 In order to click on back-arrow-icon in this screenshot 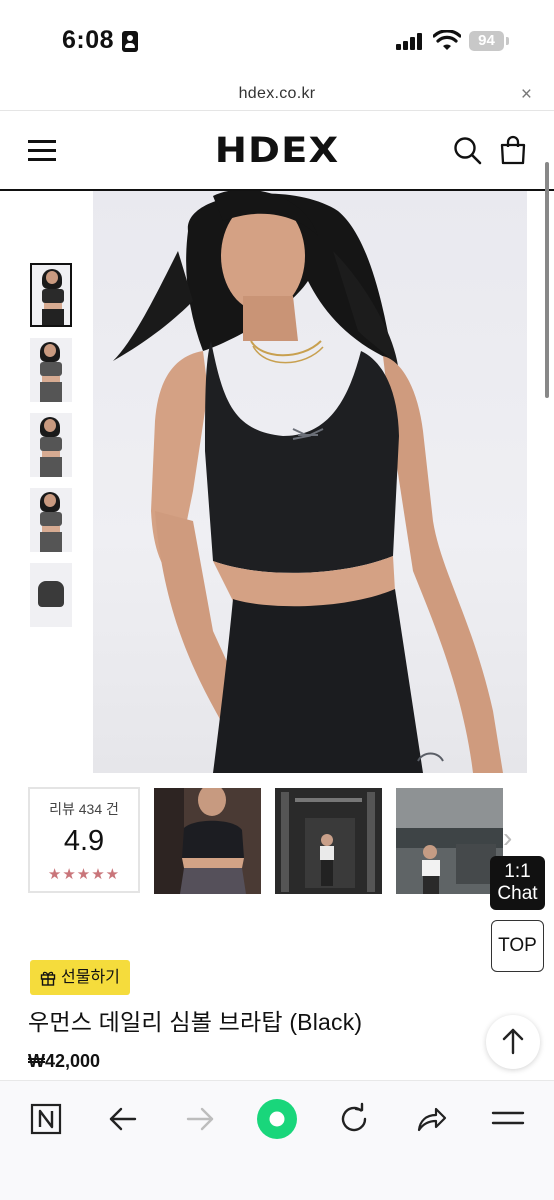, I will do `click(123, 1119)`.